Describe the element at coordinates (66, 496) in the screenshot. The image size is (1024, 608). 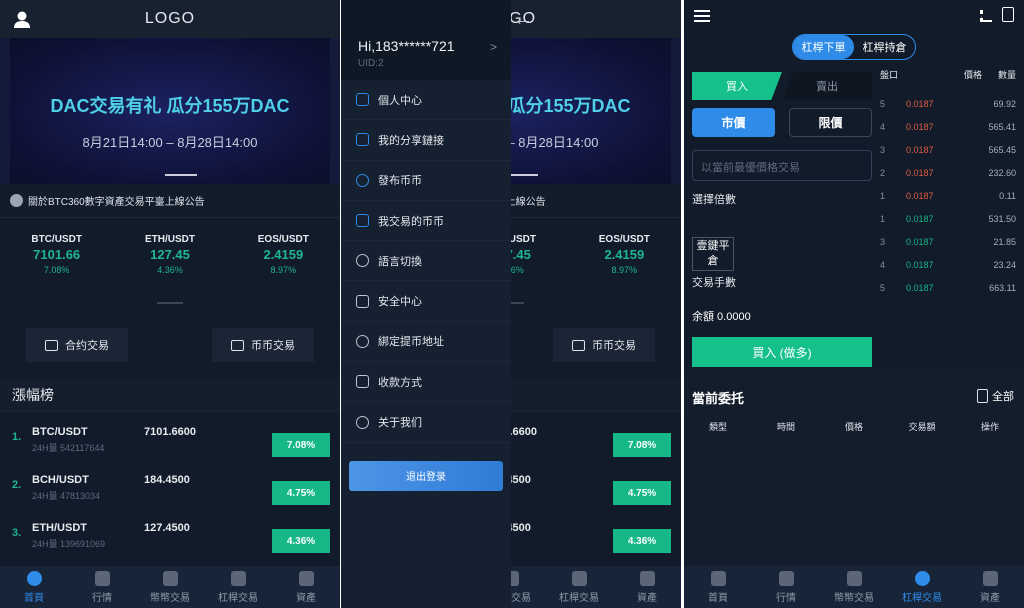
I see `volume: 24H量 47813034` at that location.